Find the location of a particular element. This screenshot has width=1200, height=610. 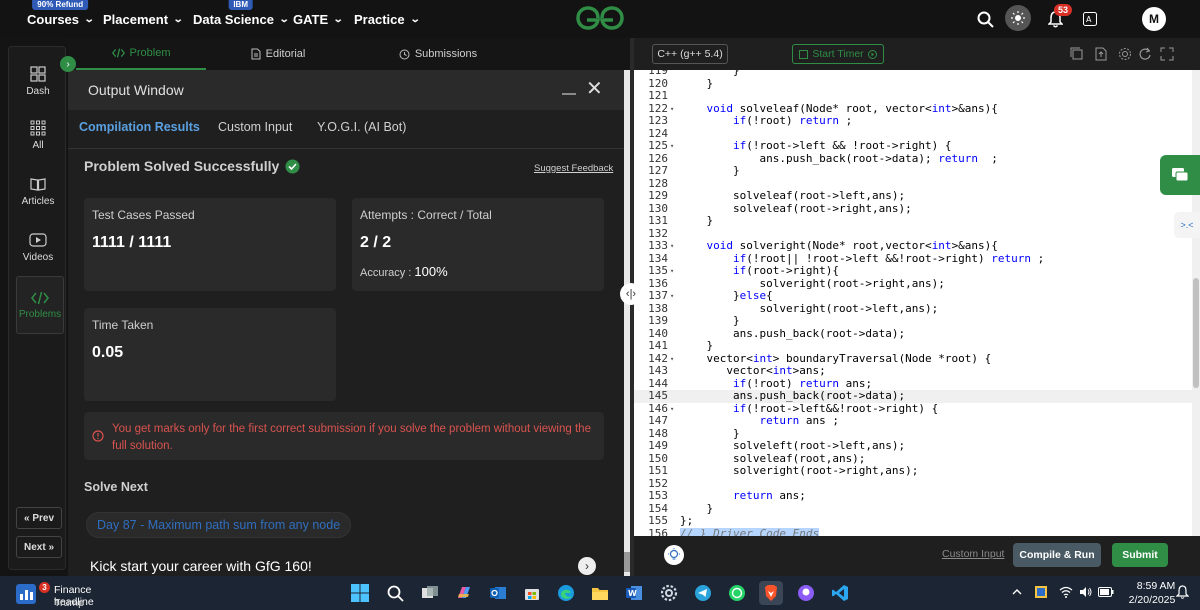

code-line: 137 ▾ }else{ is located at coordinates (913, 296).